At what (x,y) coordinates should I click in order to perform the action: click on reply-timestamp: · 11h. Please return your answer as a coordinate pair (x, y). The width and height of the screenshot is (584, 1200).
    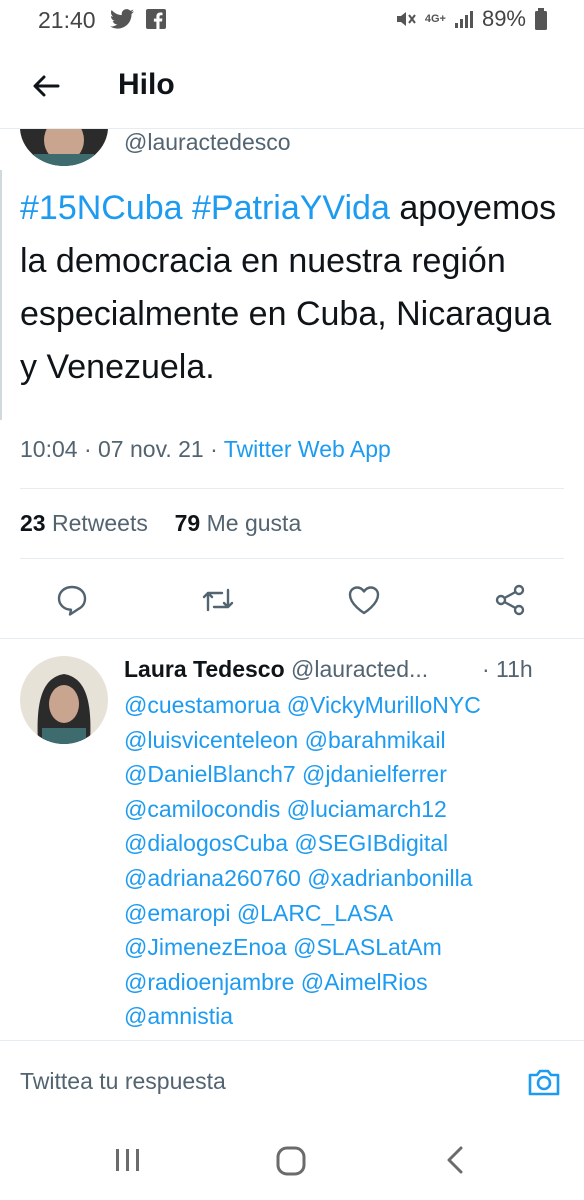
    Looking at the image, I should click on (507, 669).